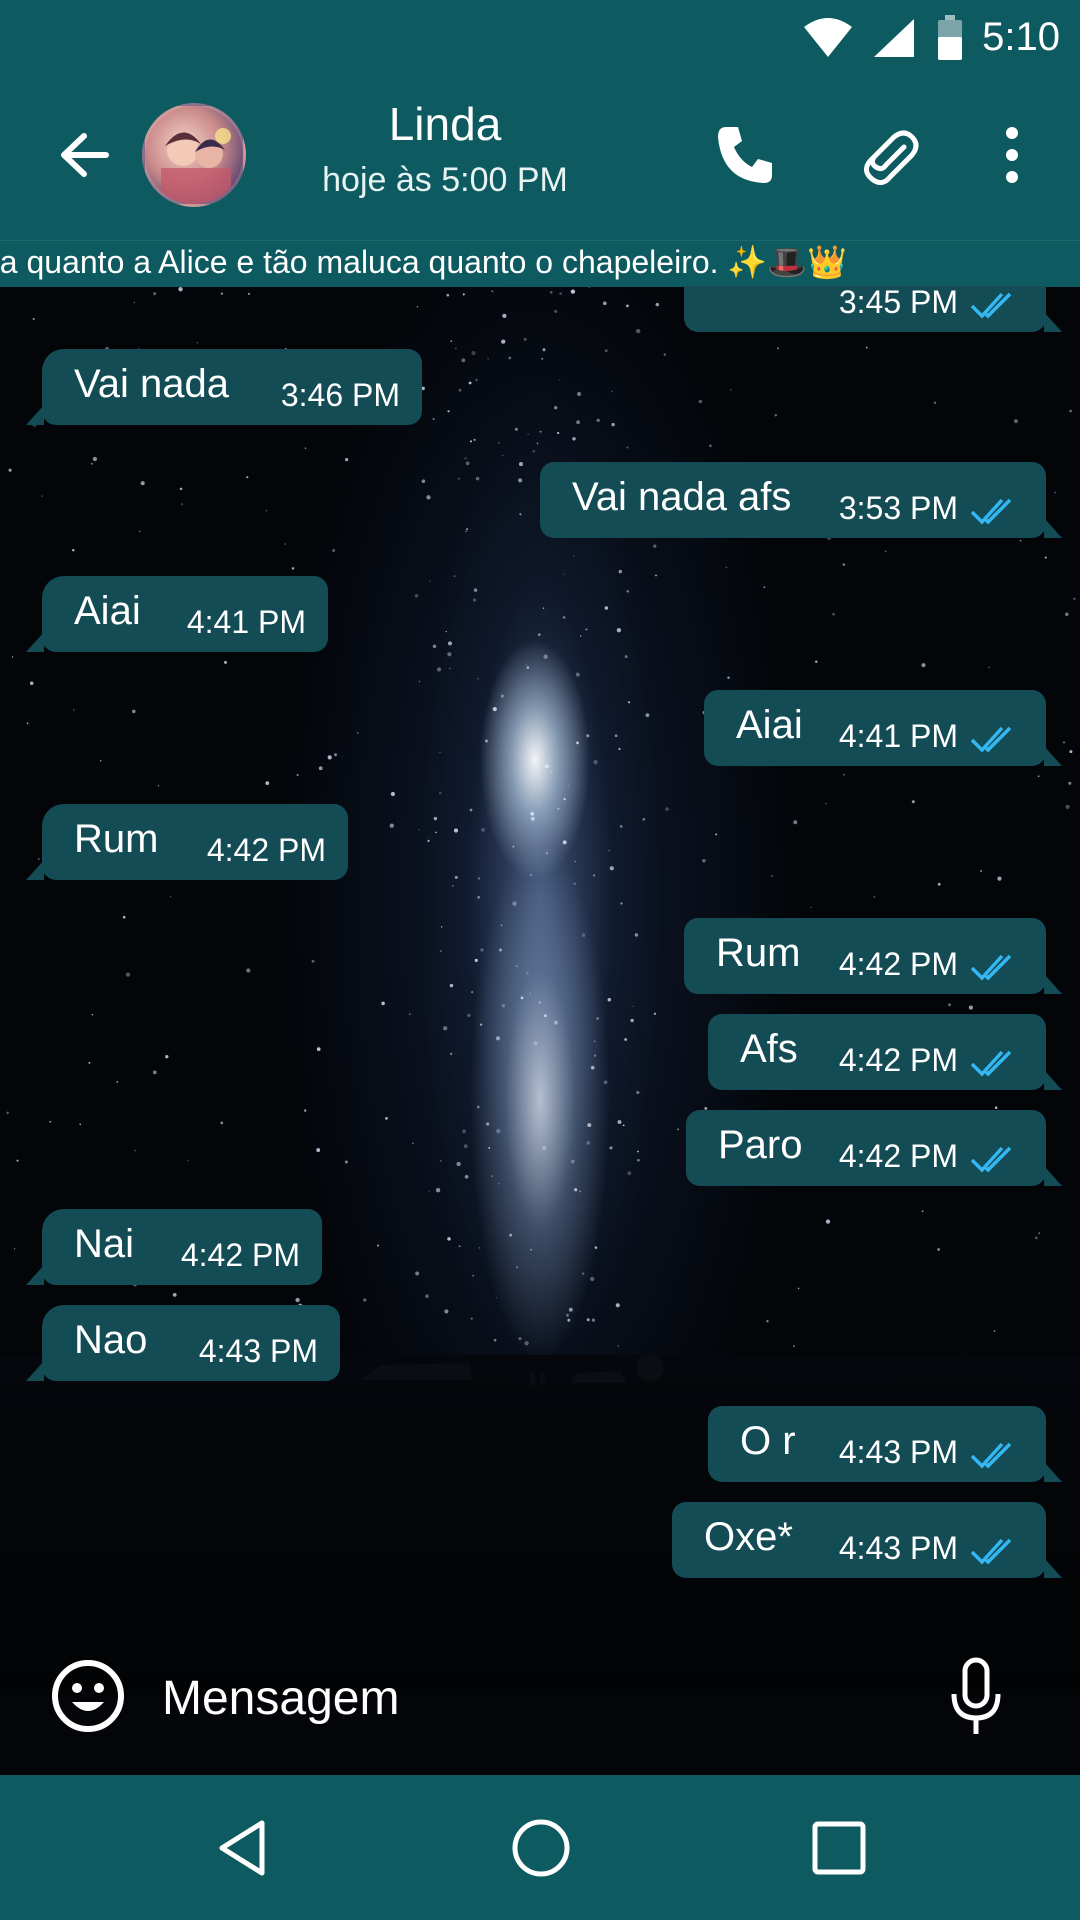 This screenshot has height=1920, width=1080. I want to click on attach-button, so click(886, 155).